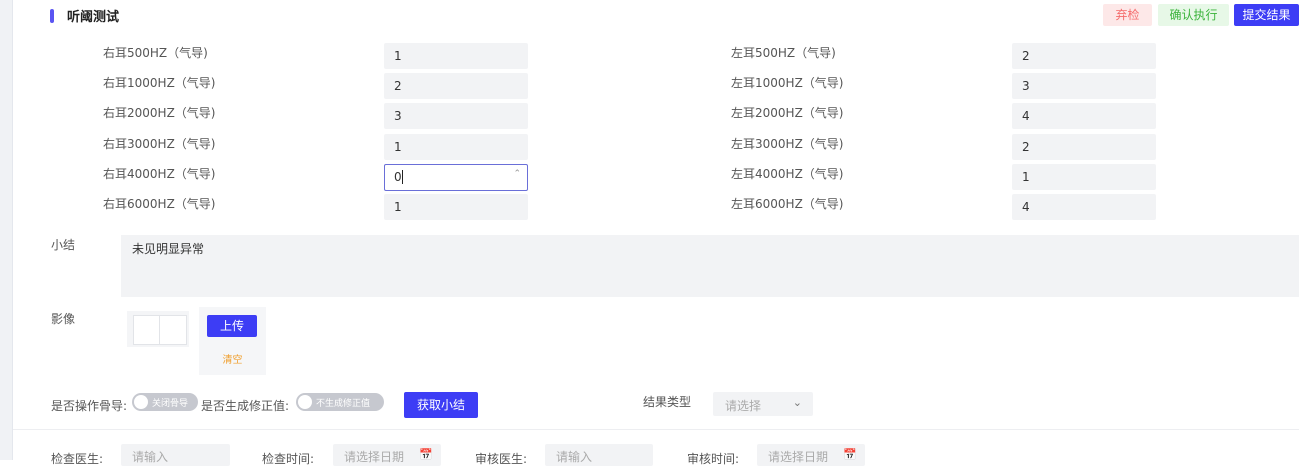 The image size is (1299, 467). Describe the element at coordinates (159, 174) in the screenshot. I see `right-4000-label: 右耳4000HZ（气导)` at that location.